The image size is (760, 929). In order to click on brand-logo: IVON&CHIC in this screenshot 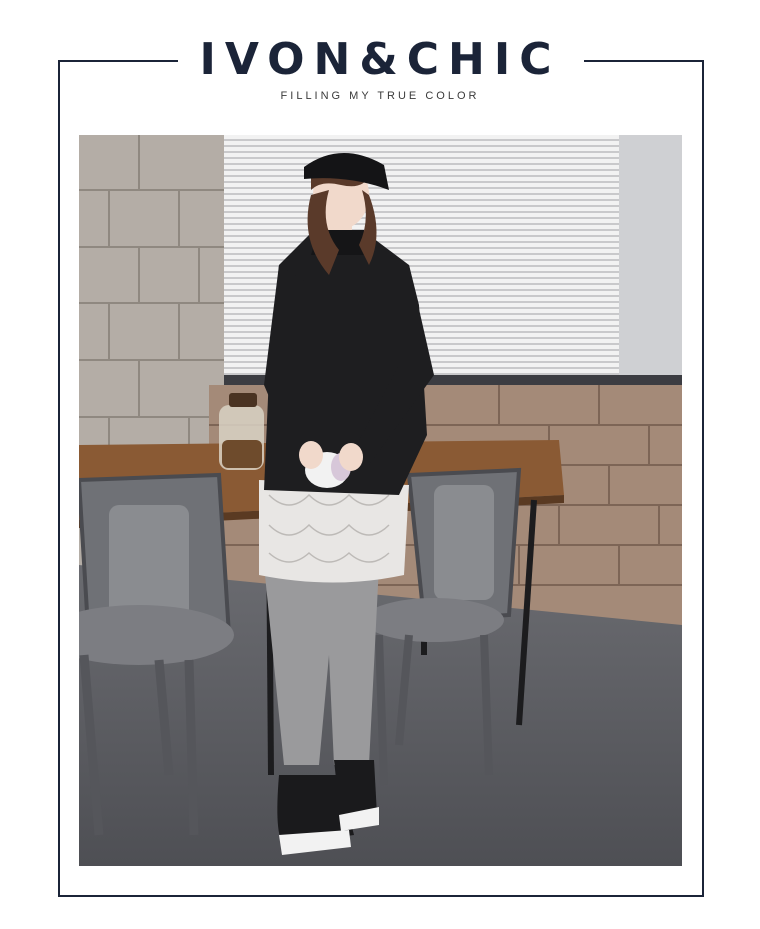, I will do `click(380, 59)`.